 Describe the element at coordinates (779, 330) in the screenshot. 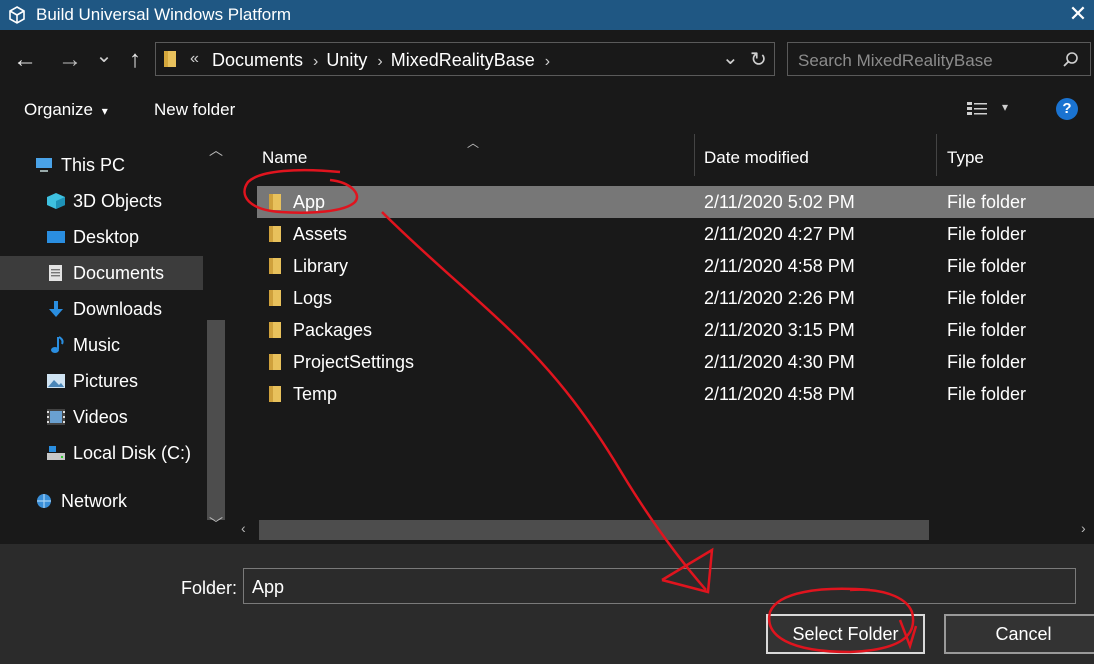

I see `file-date: 2/11/2020 3:15 PM` at that location.